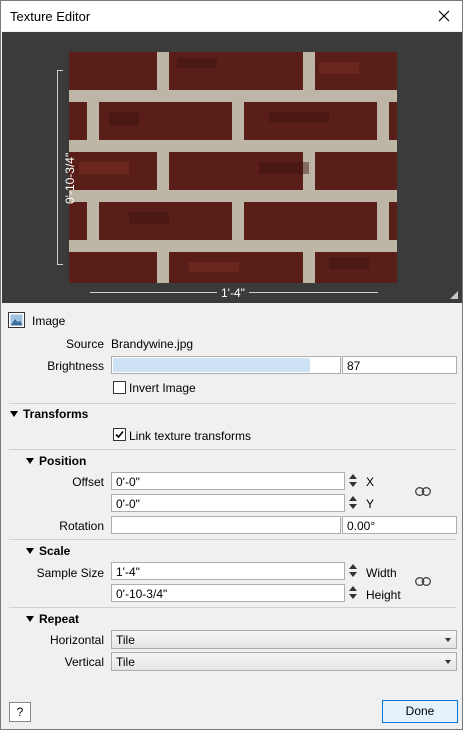 This screenshot has width=463, height=730. Describe the element at coordinates (16, 320) in the screenshot. I see `image-icon` at that location.